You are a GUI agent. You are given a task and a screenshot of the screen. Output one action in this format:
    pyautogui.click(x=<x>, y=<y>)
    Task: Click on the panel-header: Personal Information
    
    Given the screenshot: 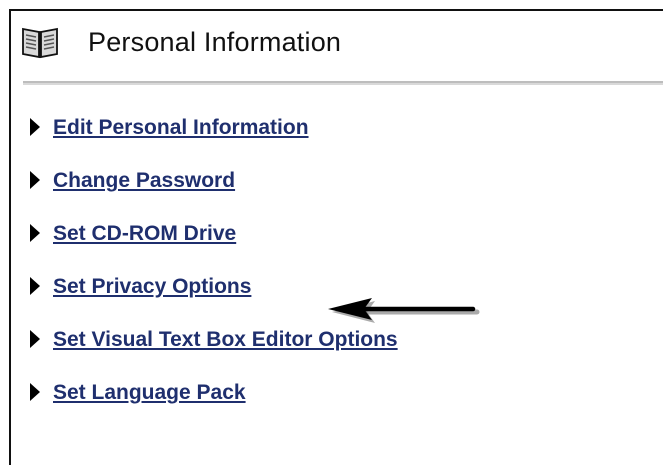 What is the action you would take?
    pyautogui.click(x=180, y=42)
    